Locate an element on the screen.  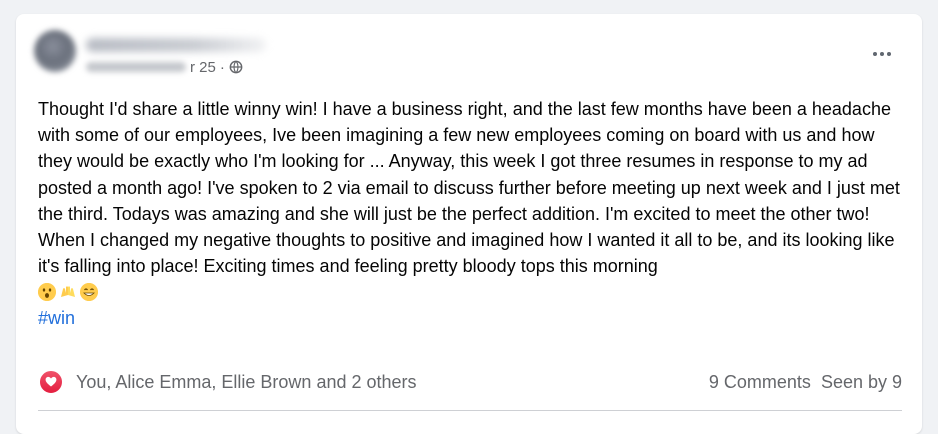
emoji-row is located at coordinates (473, 292).